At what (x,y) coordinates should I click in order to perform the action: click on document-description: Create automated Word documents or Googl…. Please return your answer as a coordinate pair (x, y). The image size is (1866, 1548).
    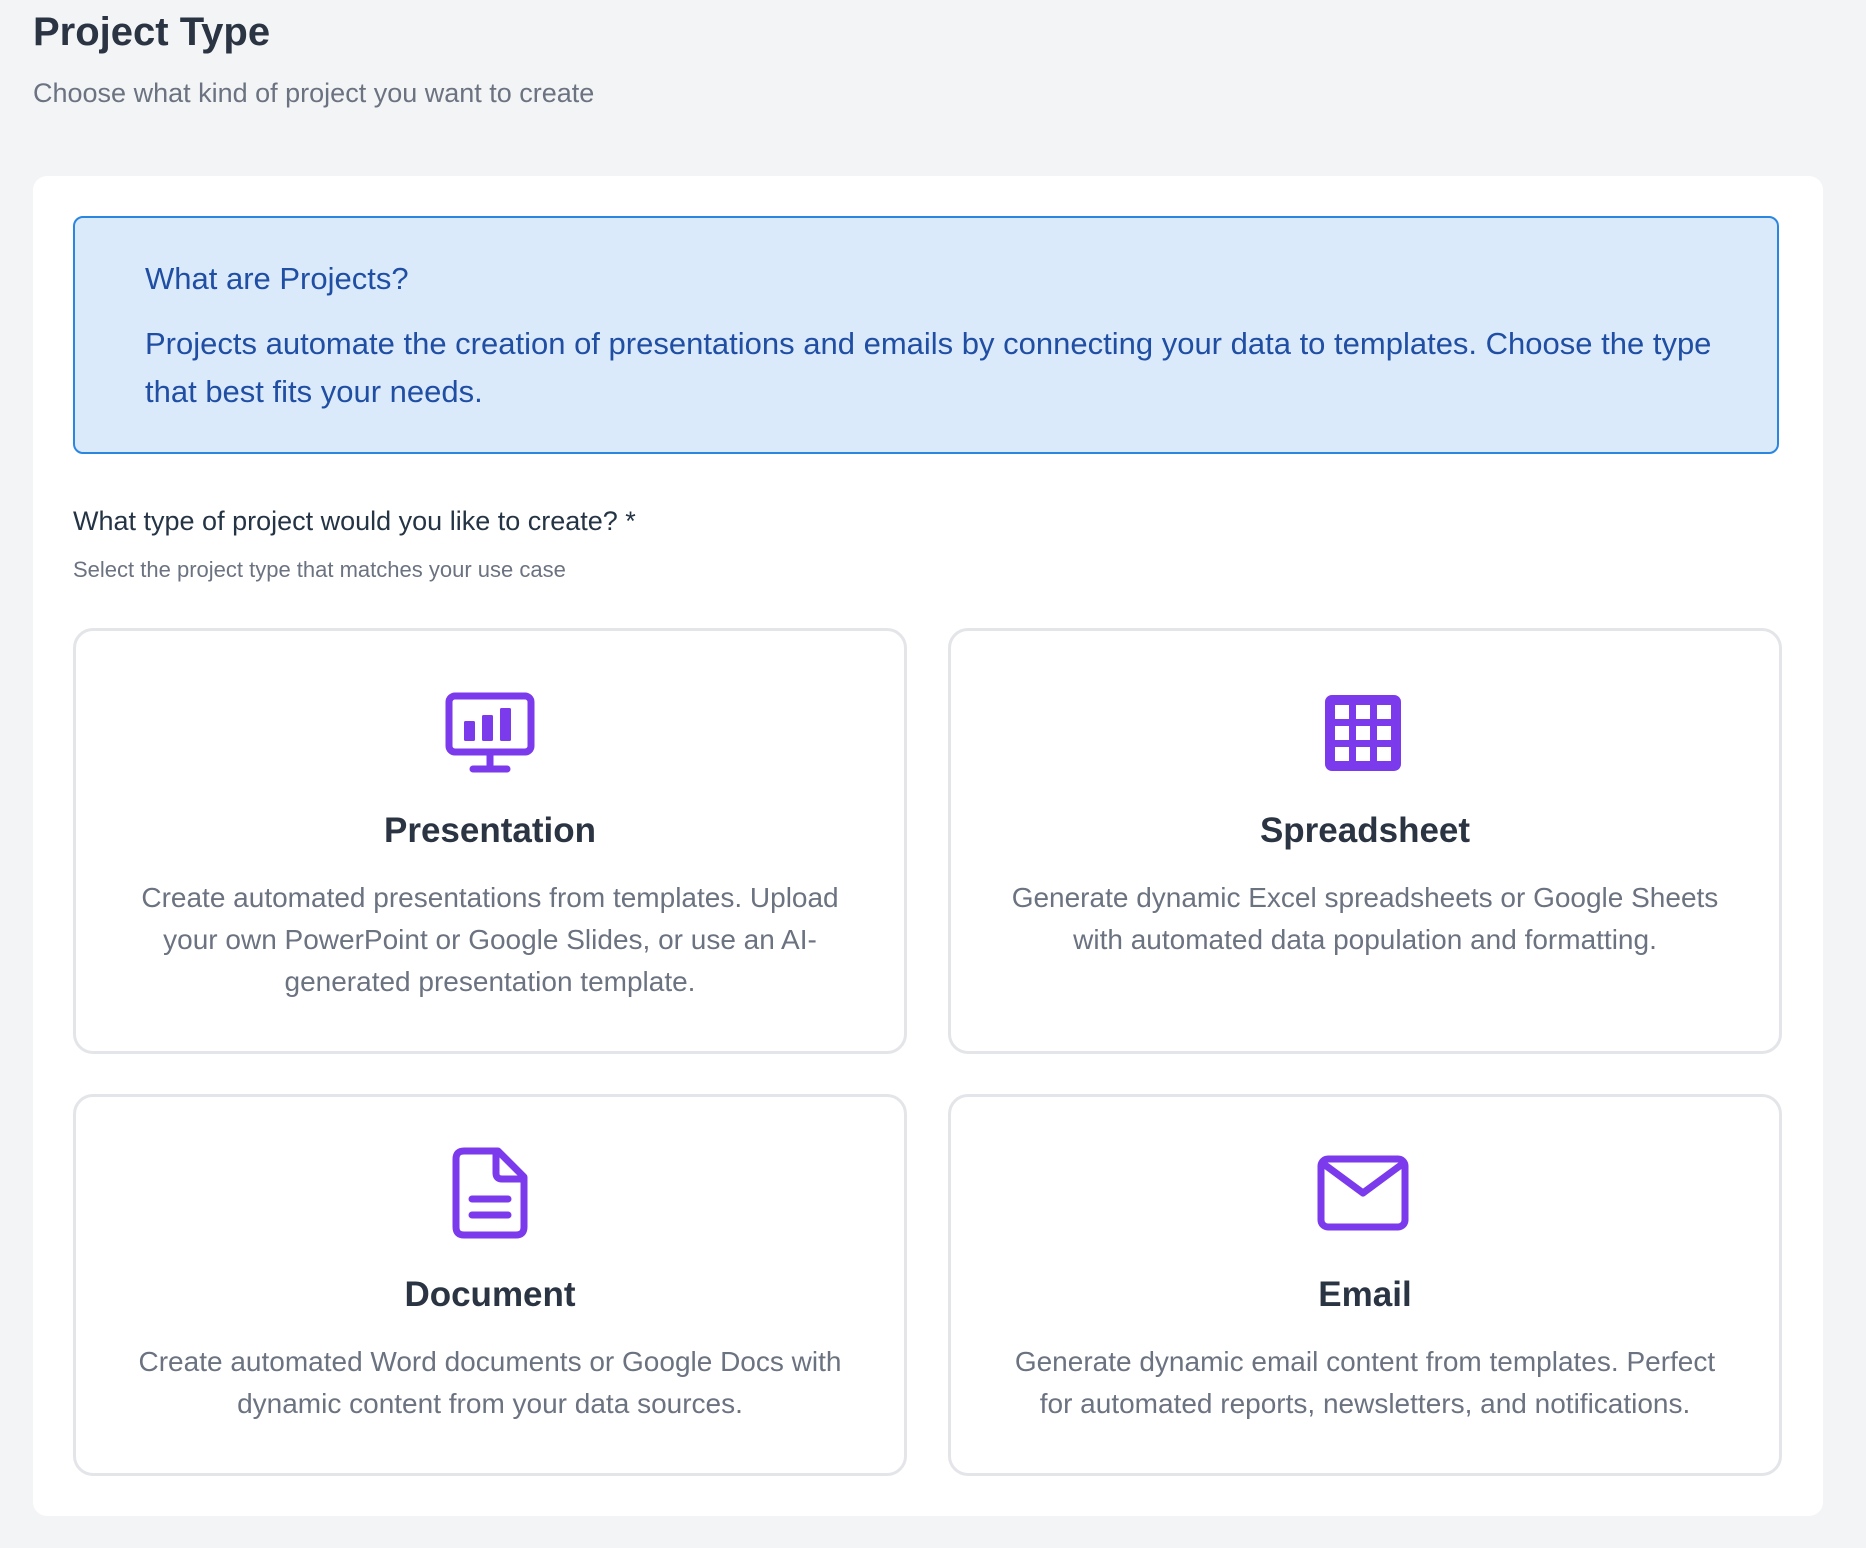
    Looking at the image, I should click on (490, 1382).